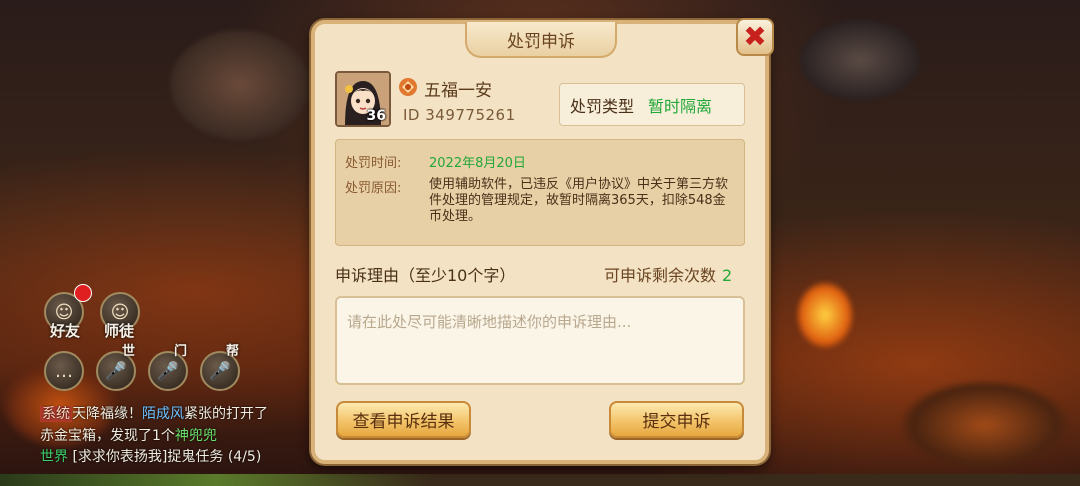  I want to click on penalty-time-value: 2022年8月20日, so click(477, 163).